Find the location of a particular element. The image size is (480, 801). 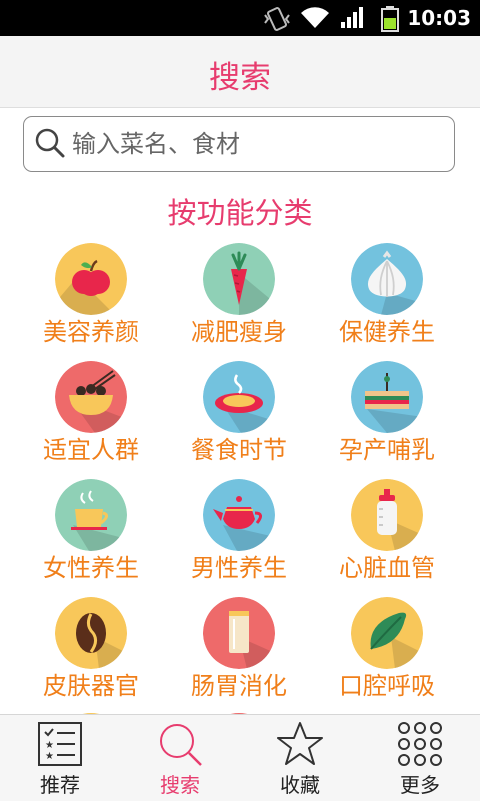

category-label: 保健养生 is located at coordinates (387, 332).